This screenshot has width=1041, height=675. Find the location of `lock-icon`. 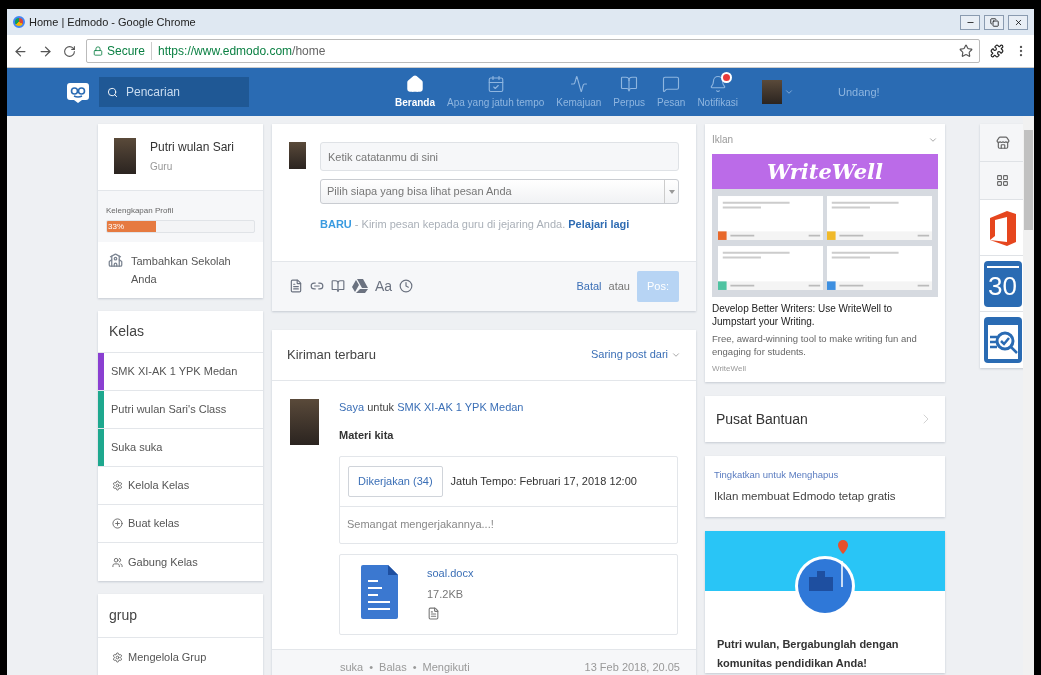

lock-icon is located at coordinates (98, 51).